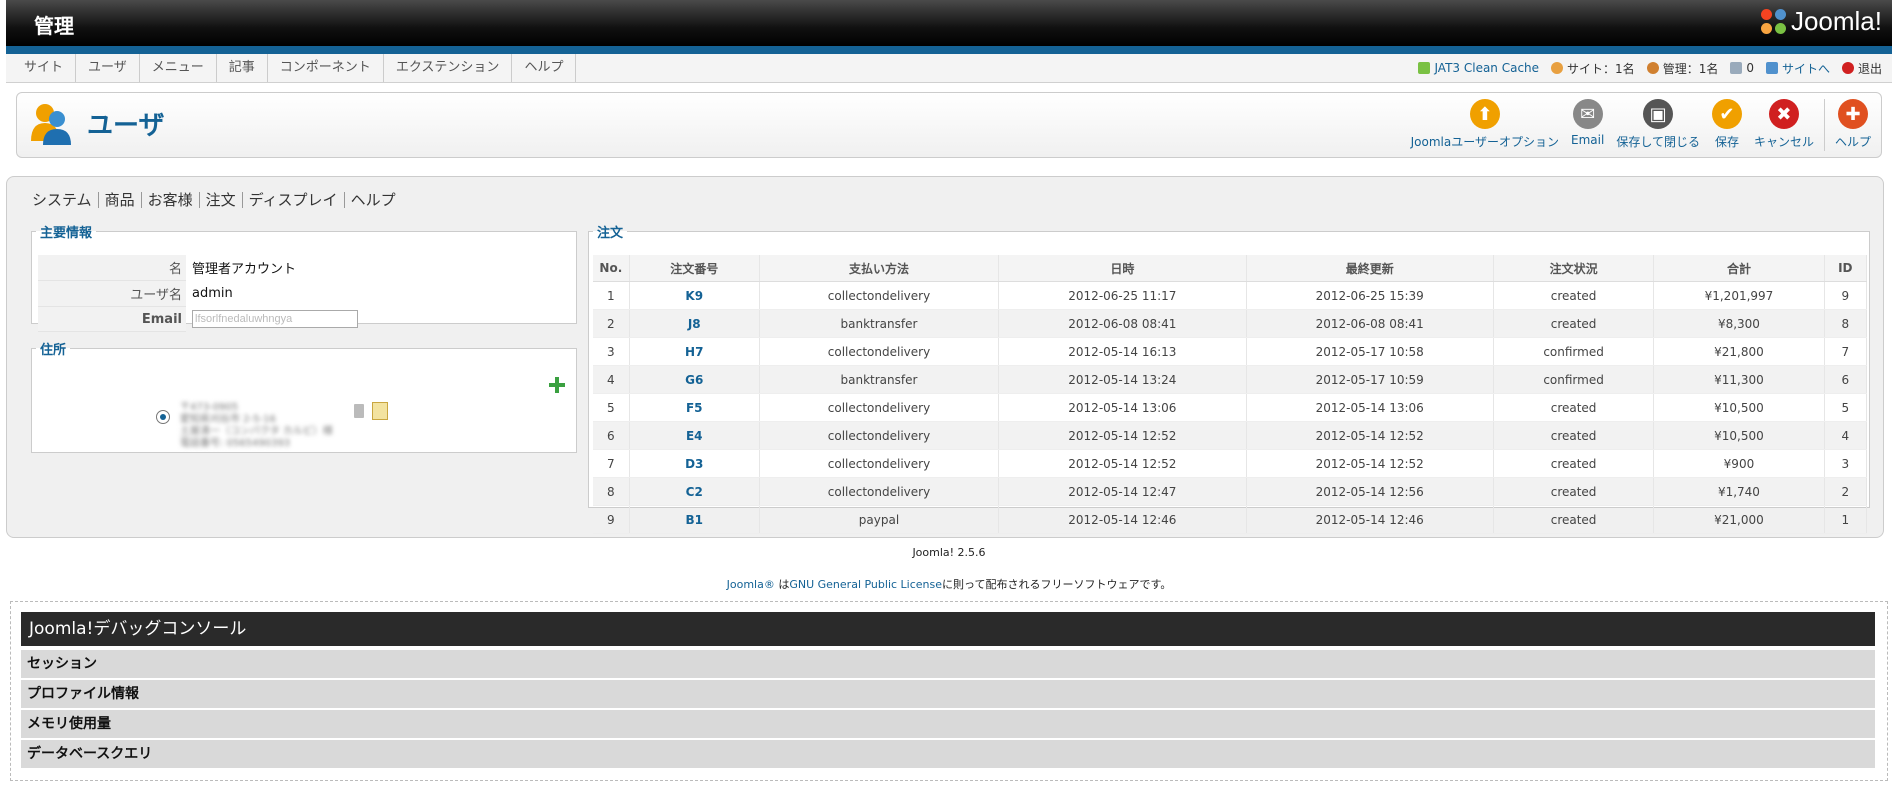 The image size is (1898, 802). I want to click on table-cell: 6, so click(1846, 379).